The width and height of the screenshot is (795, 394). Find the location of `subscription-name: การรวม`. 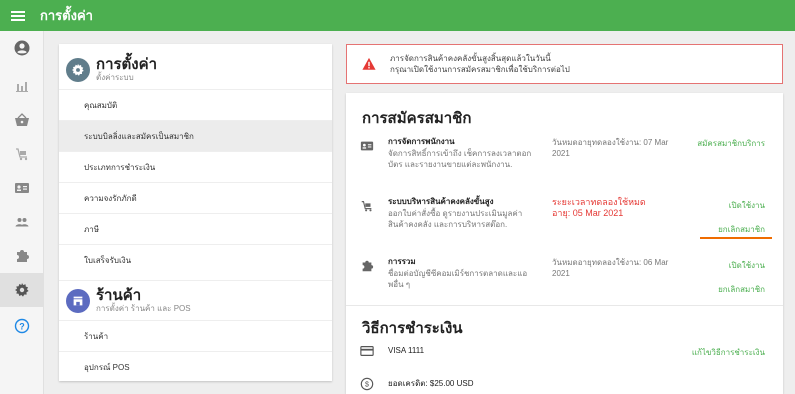

subscription-name: การรวม is located at coordinates (402, 261).